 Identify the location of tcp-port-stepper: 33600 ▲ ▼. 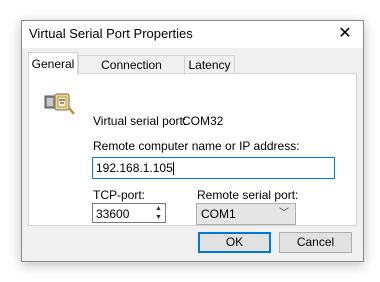
(129, 213).